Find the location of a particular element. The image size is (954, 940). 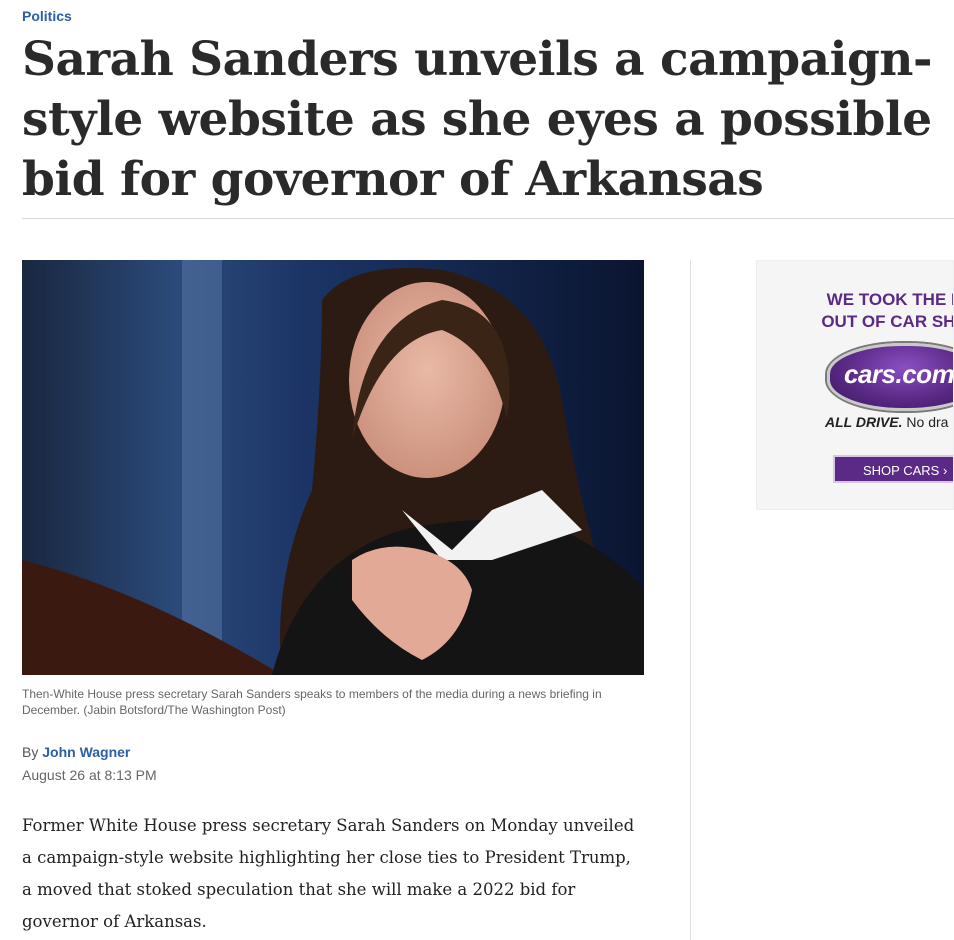

logo-text: cars.com is located at coordinates (899, 374).